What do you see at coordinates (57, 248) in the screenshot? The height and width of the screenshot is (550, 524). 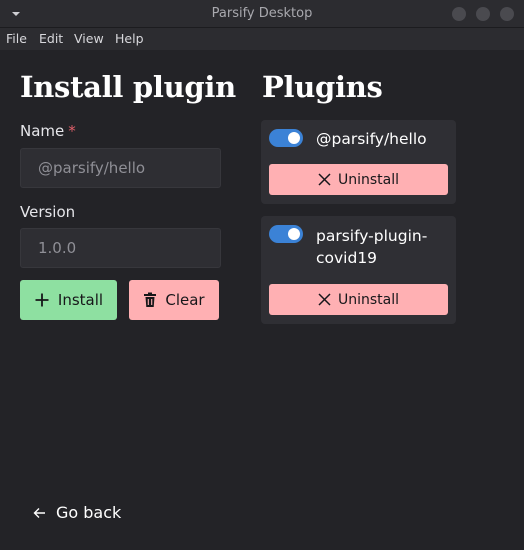 I see `version-input-placeholder: 1.0.0` at bounding box center [57, 248].